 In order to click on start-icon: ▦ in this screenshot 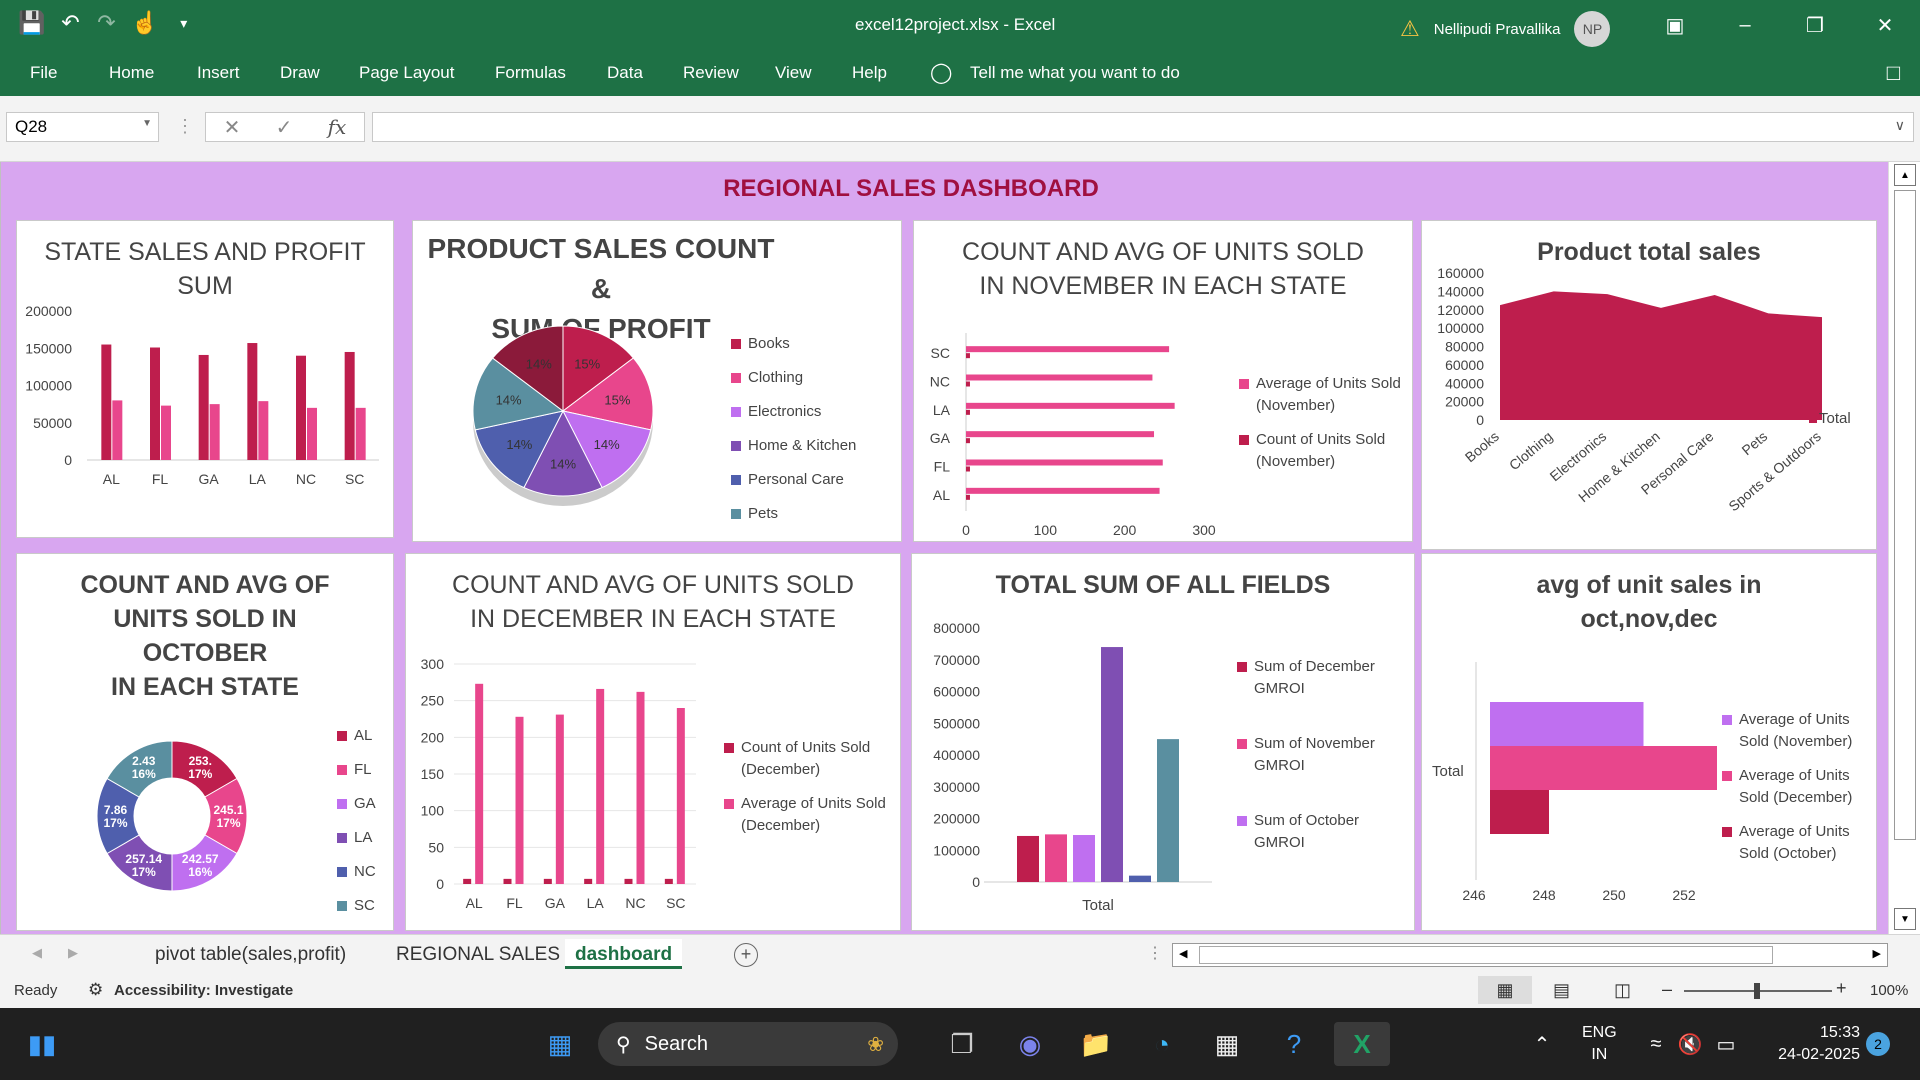, I will do `click(560, 1044)`.